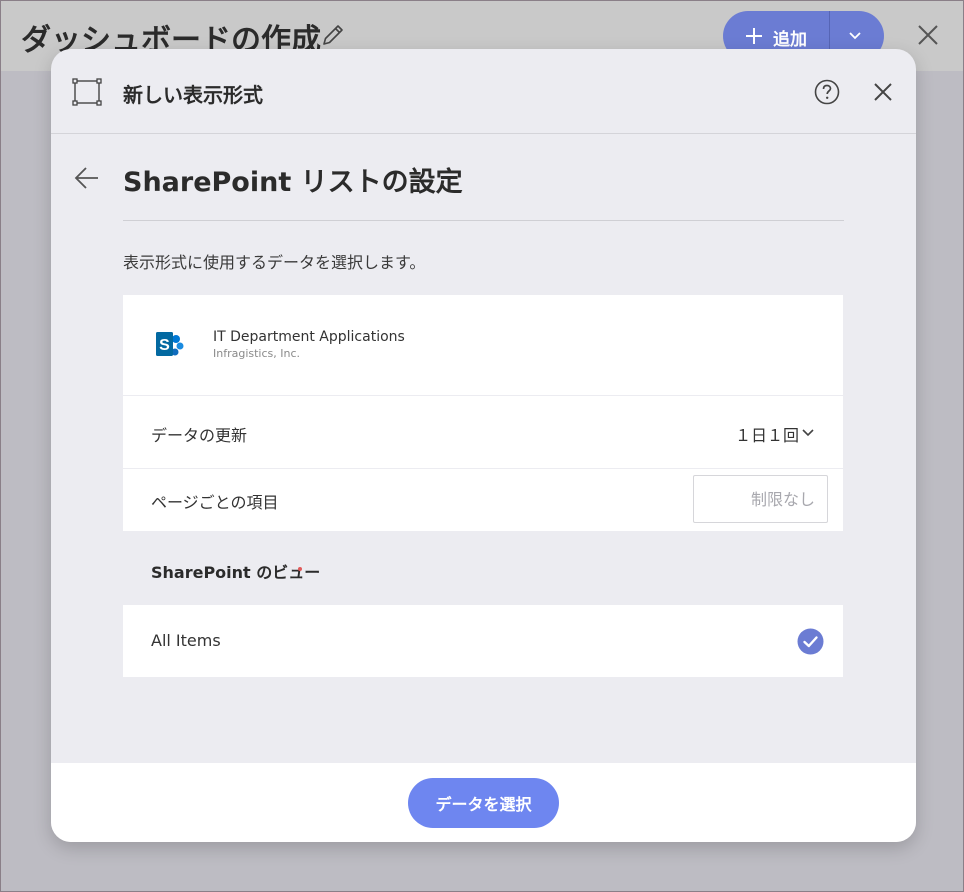 Image resolution: width=964 pixels, height=892 pixels. Describe the element at coordinates (767, 434) in the screenshot. I see `data-refresh-select: １日１回` at that location.